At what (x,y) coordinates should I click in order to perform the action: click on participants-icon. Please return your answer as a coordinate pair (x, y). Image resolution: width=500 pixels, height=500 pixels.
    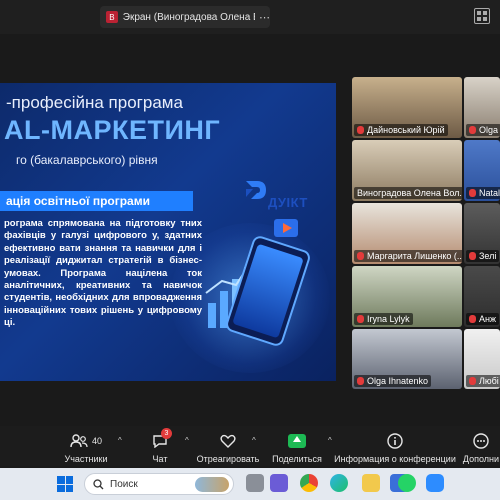
    Looking at the image, I should click on (79, 441).